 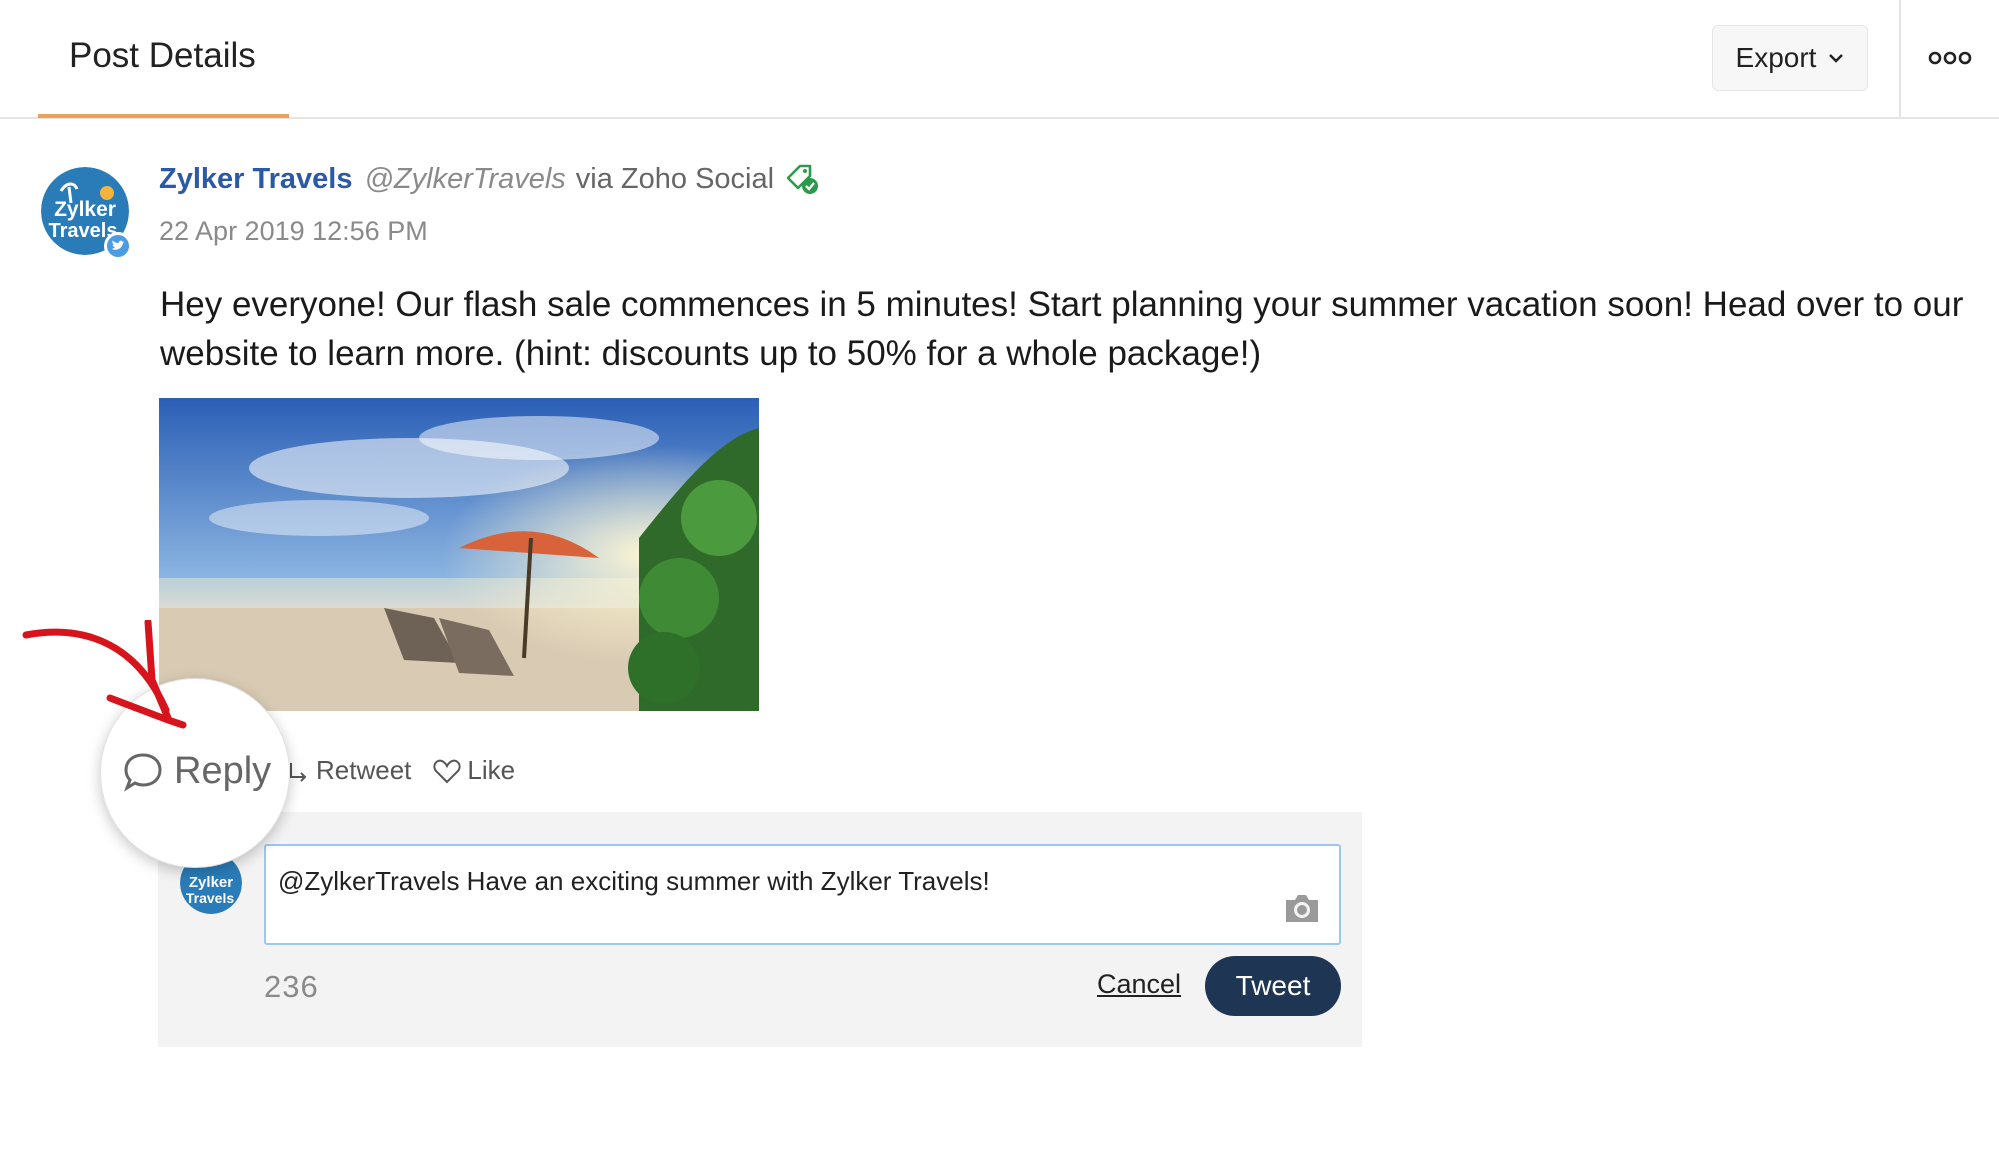 I want to click on reply-button: Reply, so click(x=196, y=771).